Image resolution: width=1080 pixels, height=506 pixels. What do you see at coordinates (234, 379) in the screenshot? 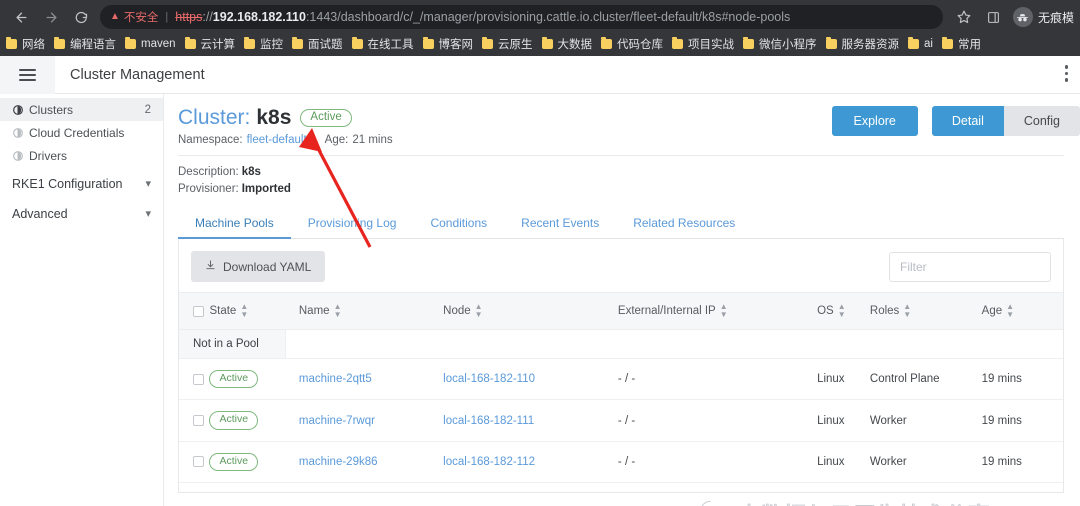
I see `state-badge: Active` at bounding box center [234, 379].